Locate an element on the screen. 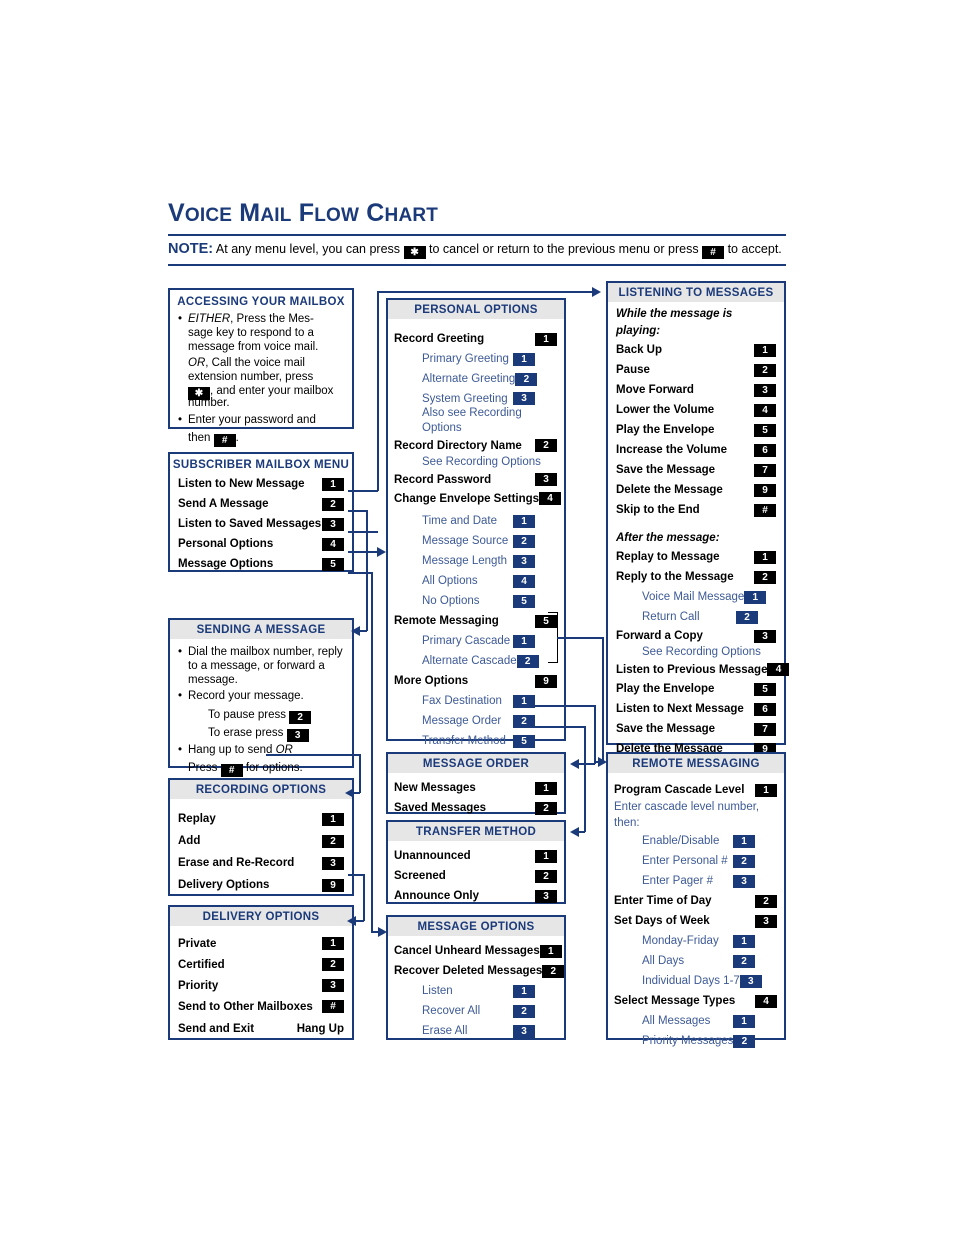 This screenshot has width=954, height=1235. menu-item-listen-saved: Listen to Saved Messages 3 is located at coordinates (261, 524).